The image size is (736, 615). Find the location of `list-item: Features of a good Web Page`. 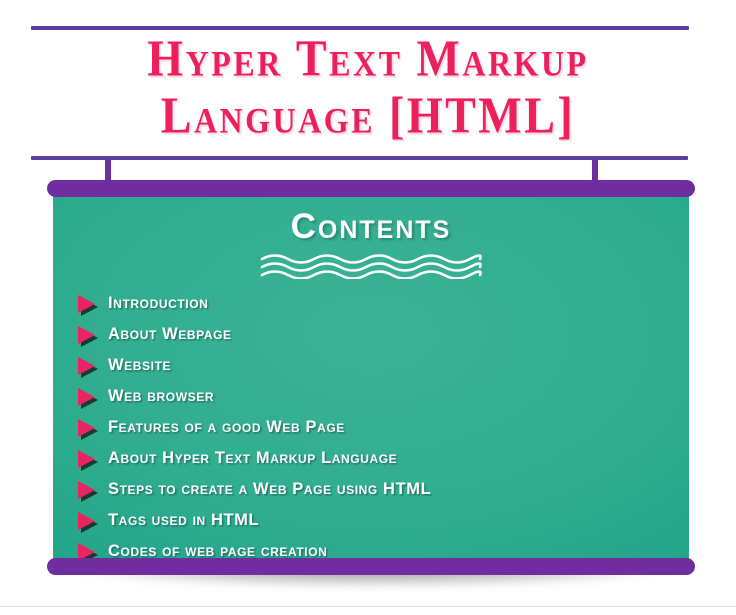

list-item: Features of a good Web Page is located at coordinates (378, 427).